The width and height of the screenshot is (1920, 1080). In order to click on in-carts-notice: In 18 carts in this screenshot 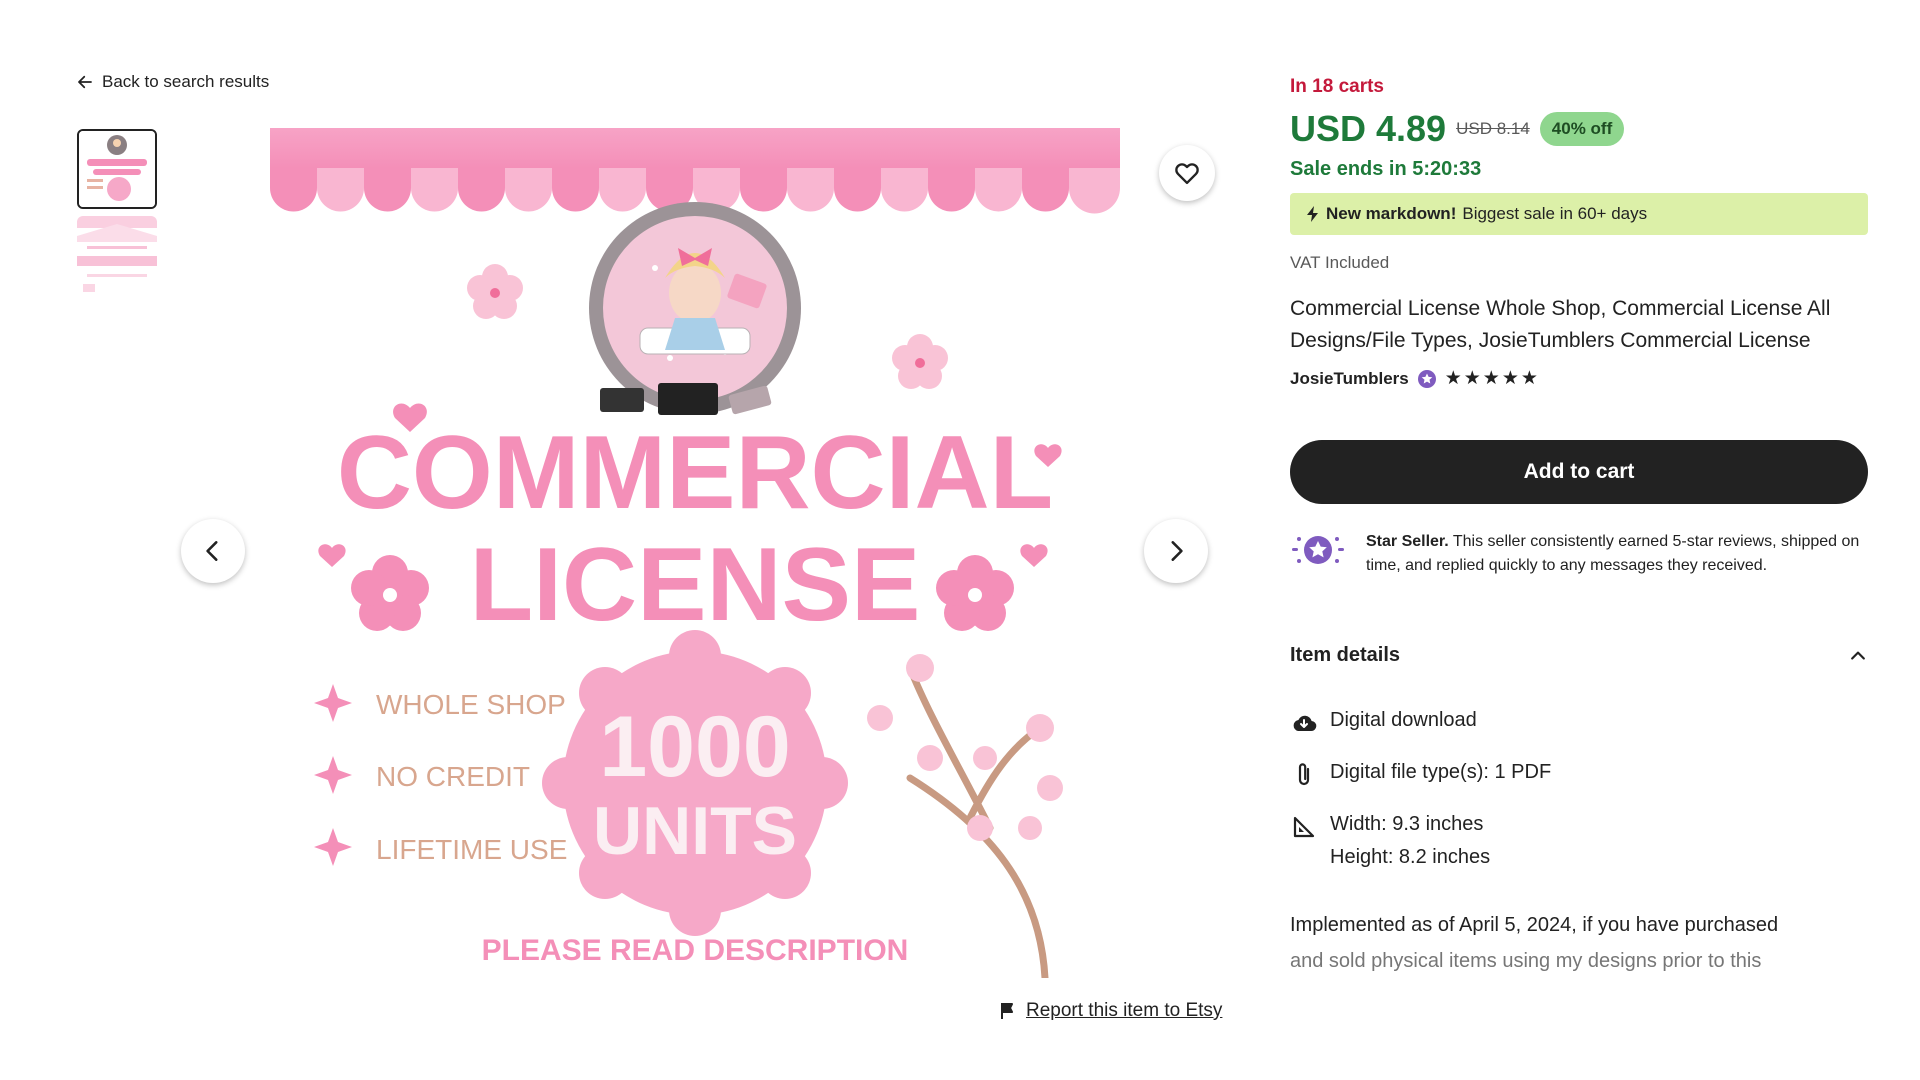, I will do `click(1337, 86)`.